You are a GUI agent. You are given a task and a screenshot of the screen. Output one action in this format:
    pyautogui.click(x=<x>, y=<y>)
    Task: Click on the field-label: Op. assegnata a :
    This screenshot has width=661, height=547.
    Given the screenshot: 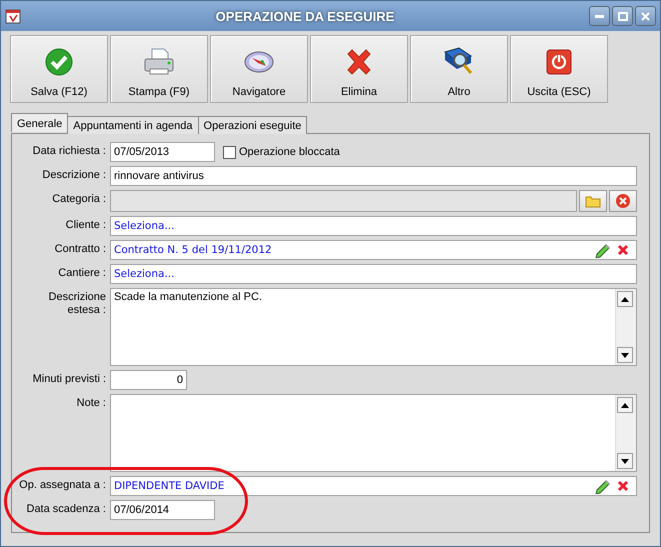 What is the action you would take?
    pyautogui.click(x=62, y=485)
    